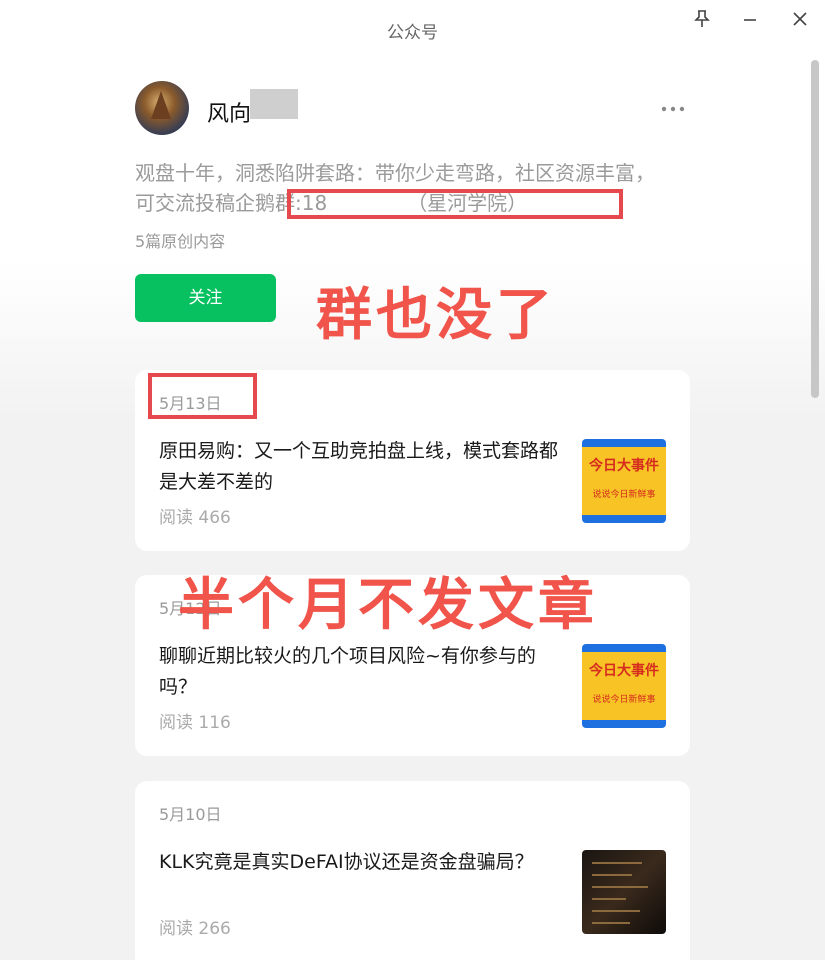 The width and height of the screenshot is (825, 971). What do you see at coordinates (195, 723) in the screenshot?
I see `article-read-count: 阅读 116` at bounding box center [195, 723].